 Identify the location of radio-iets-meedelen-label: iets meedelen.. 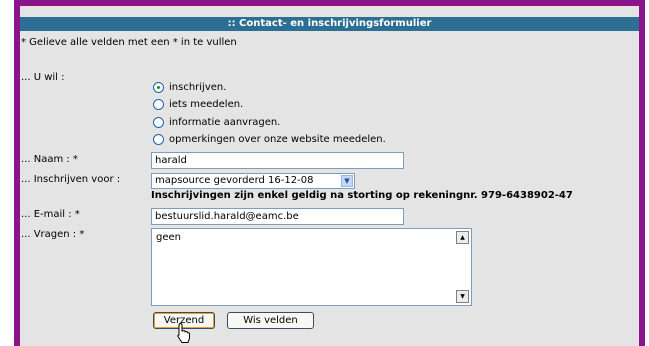
(206, 104).